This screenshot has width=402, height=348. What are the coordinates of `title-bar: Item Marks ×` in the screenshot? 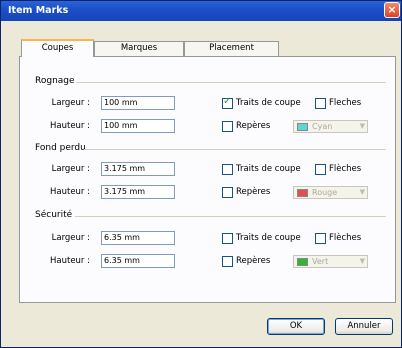 It's located at (201, 11).